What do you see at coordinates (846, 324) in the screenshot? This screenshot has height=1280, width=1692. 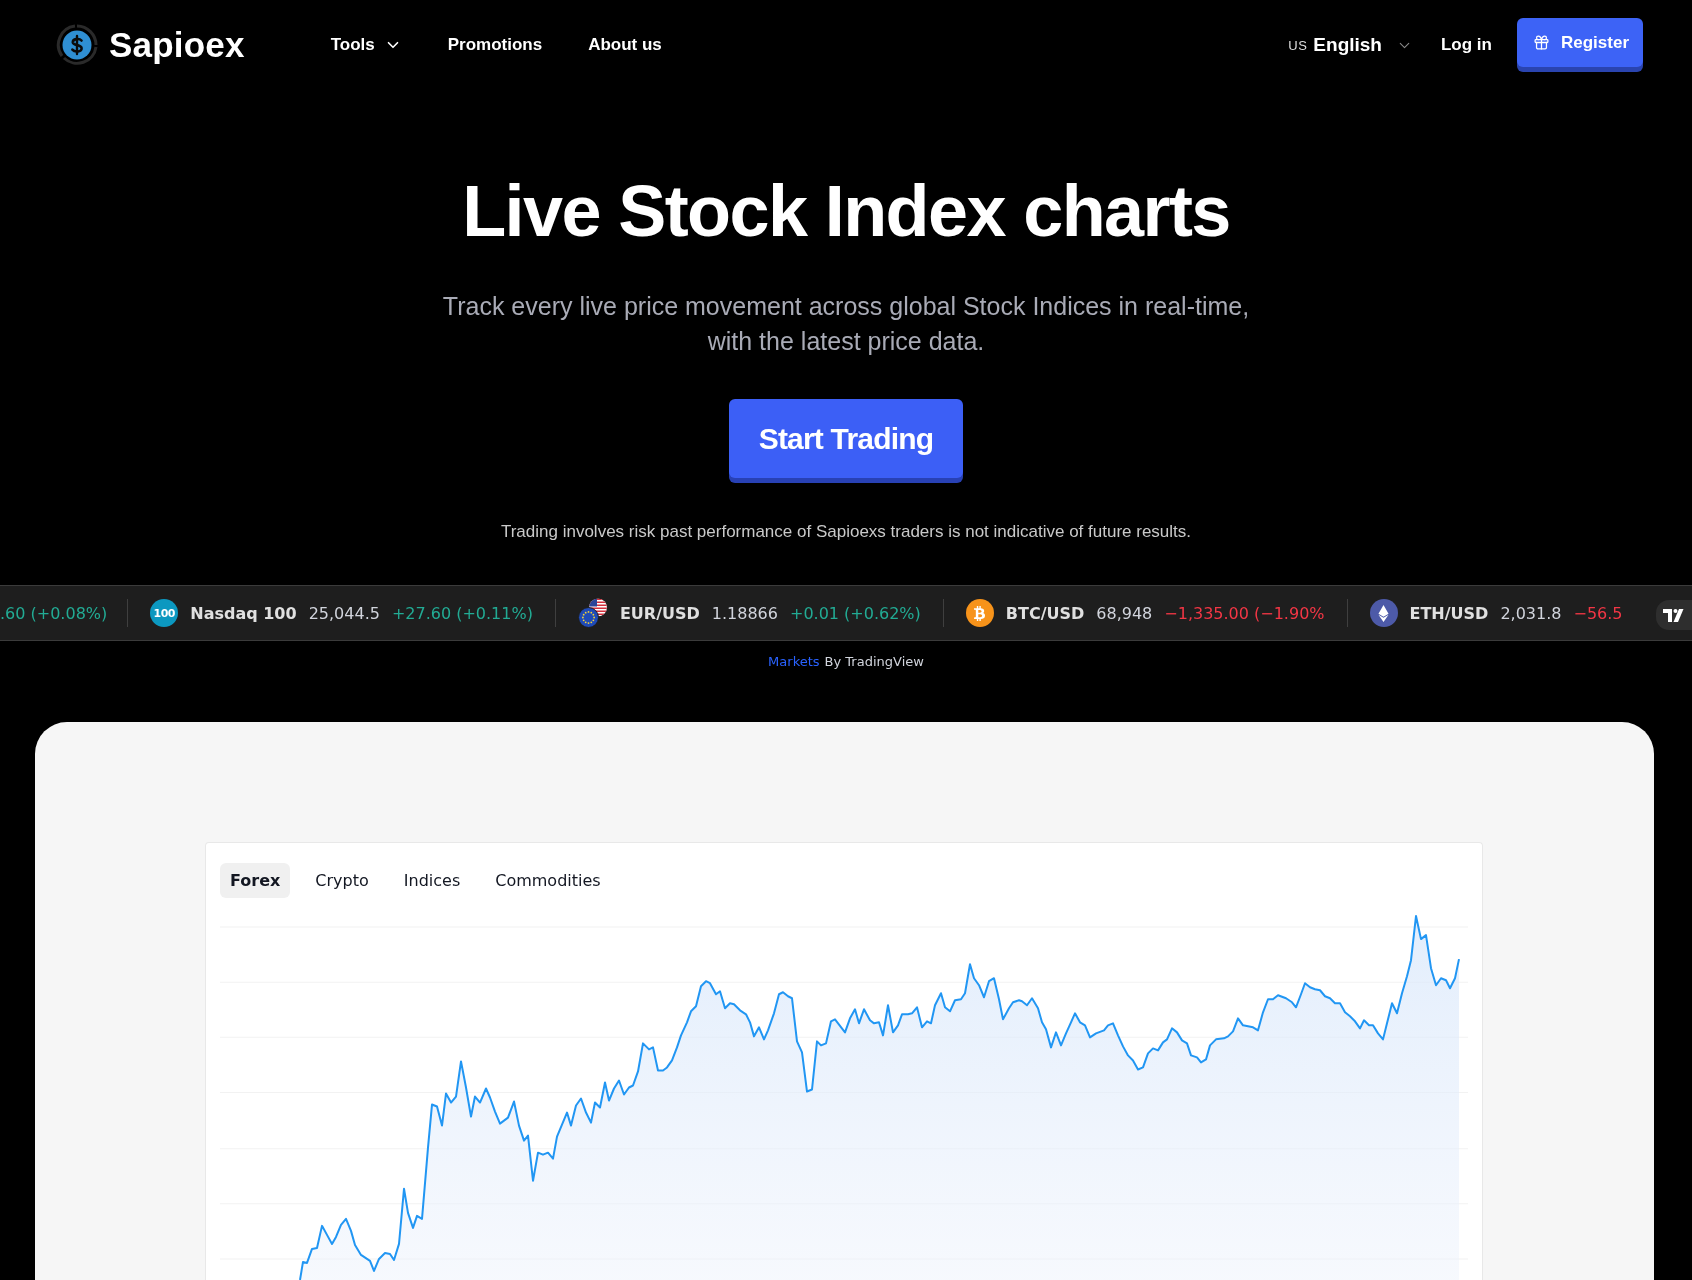 I see `page-subtitle: Track every live price movement across global Stock Indices in real-time, with the latest price data.` at bounding box center [846, 324].